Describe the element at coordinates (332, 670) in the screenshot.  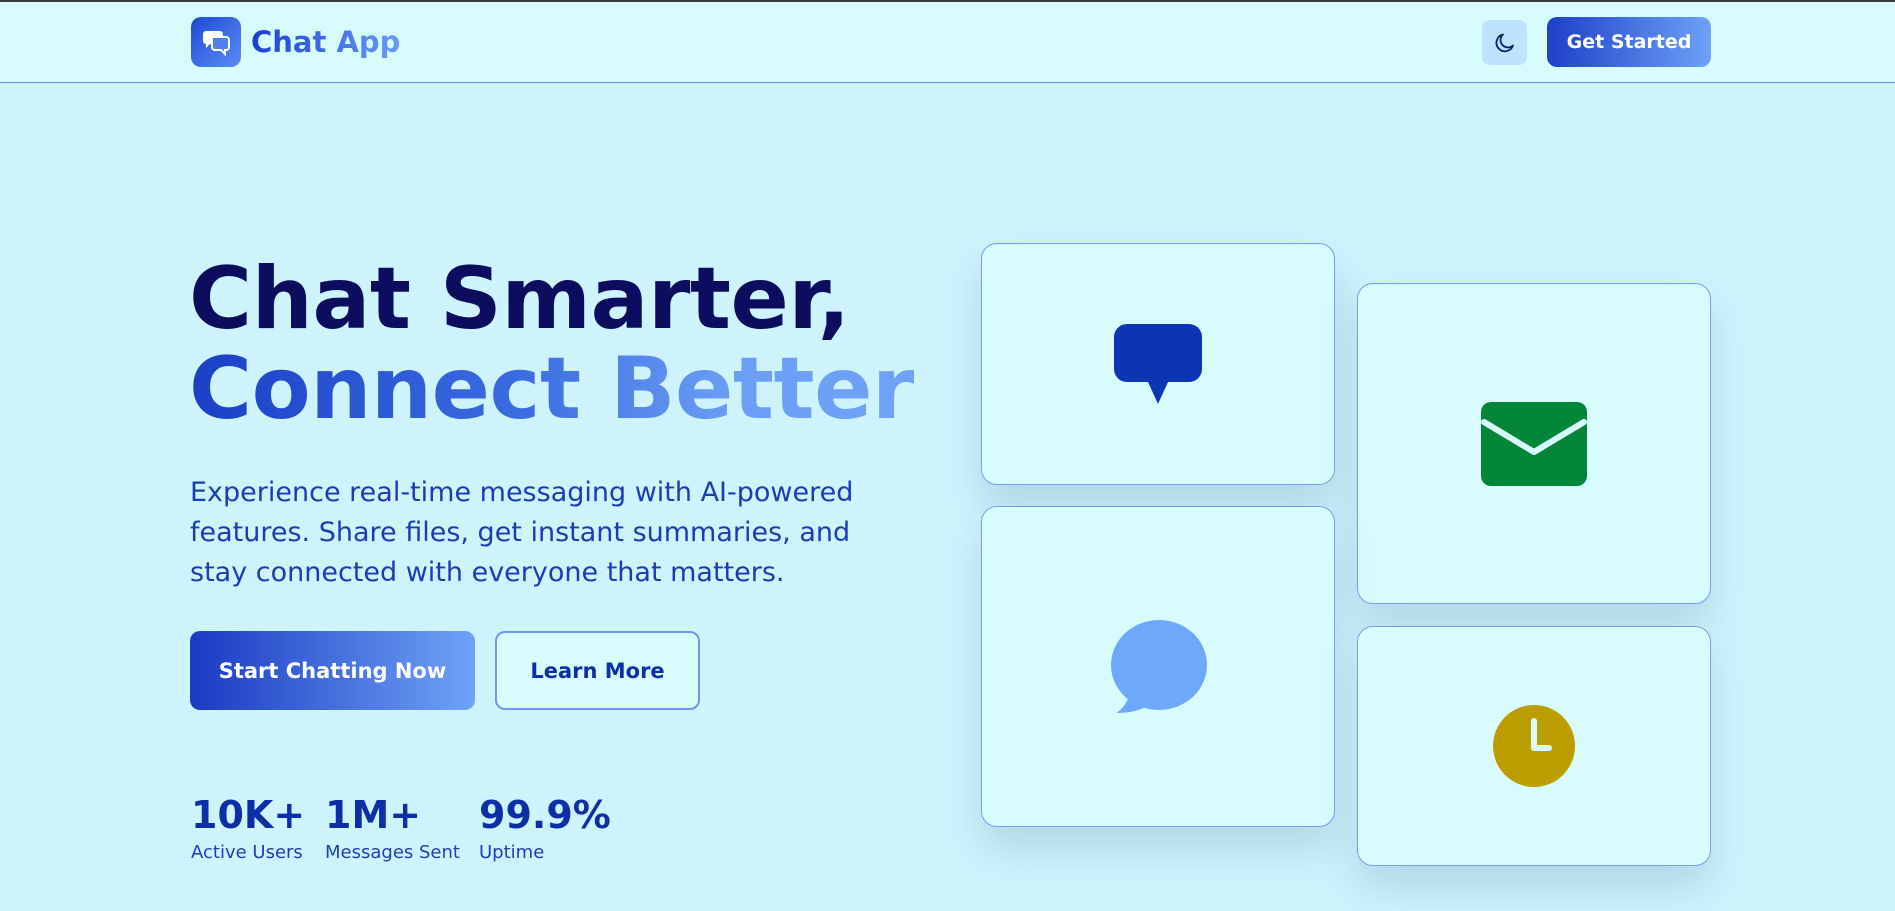
I see `start-chatting-button: Start Chatting Now` at that location.